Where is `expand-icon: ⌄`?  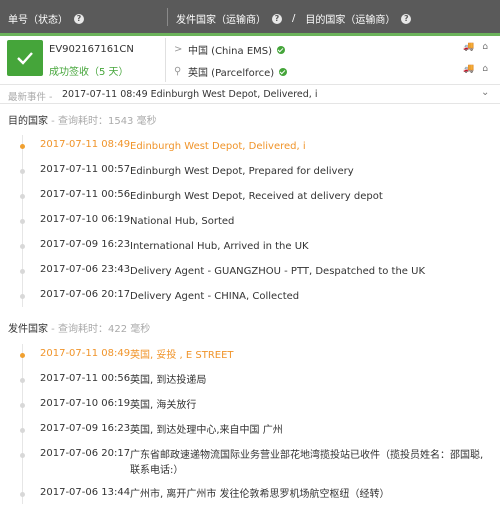 expand-icon: ⌄ is located at coordinates (485, 92).